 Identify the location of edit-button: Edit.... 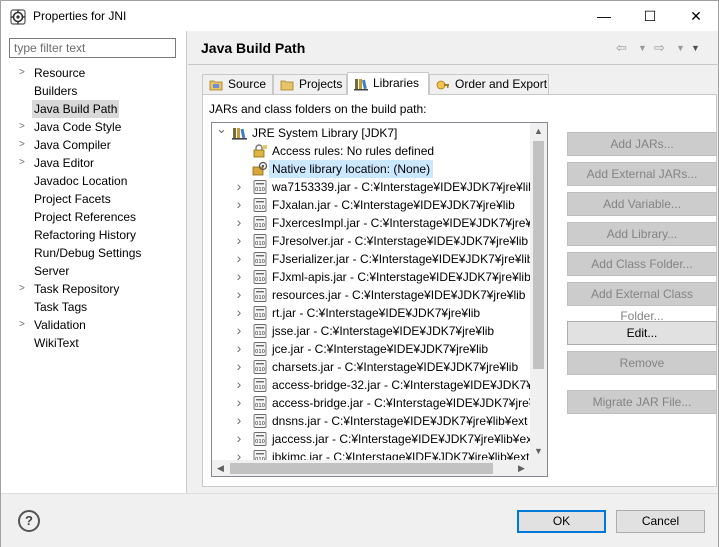
(642, 333).